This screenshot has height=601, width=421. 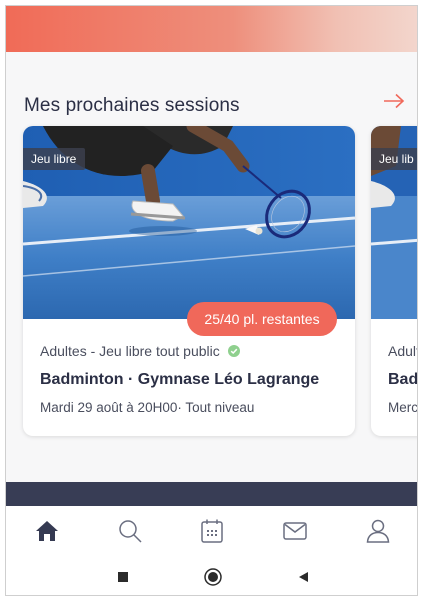 I want to click on mail-icon, so click(x=295, y=531).